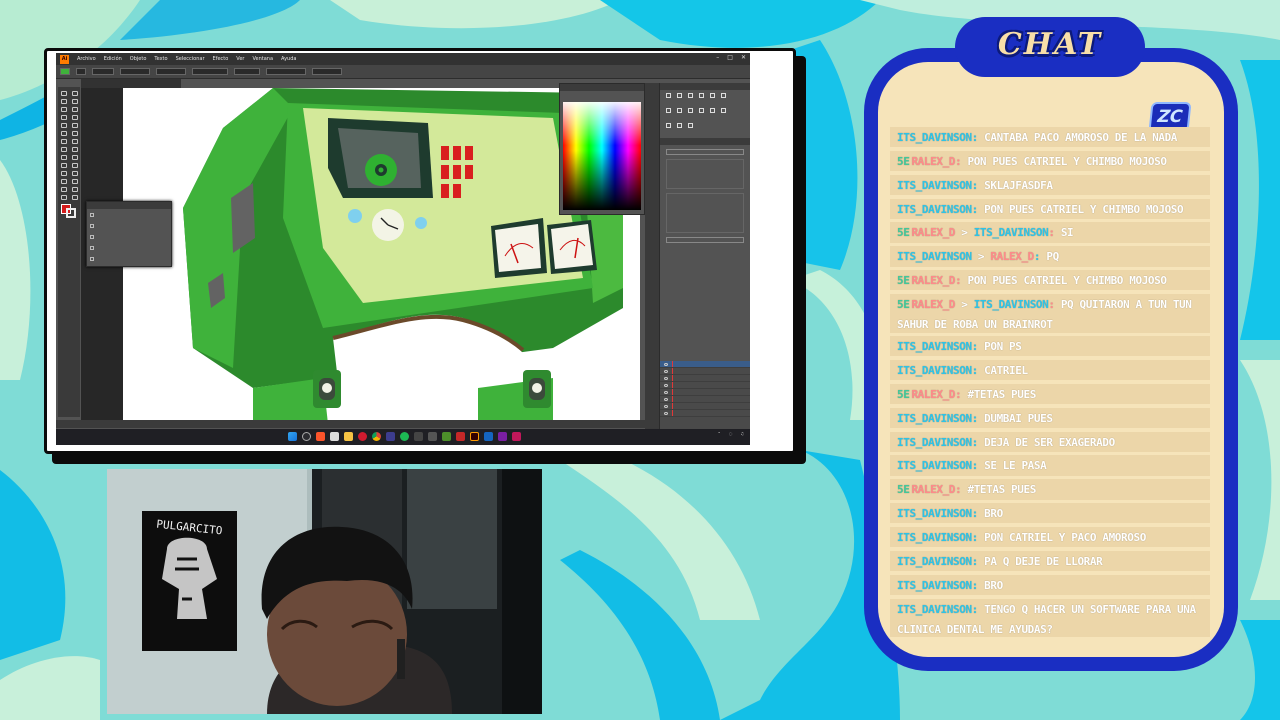 Image resolution: width=1280 pixels, height=720 pixels. What do you see at coordinates (64, 149) in the screenshot?
I see `width-tool-icon` at bounding box center [64, 149].